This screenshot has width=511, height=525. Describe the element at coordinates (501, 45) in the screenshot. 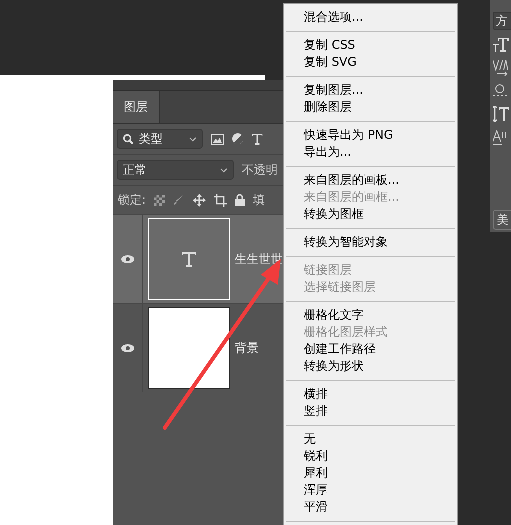

I see `font-size-icon` at that location.